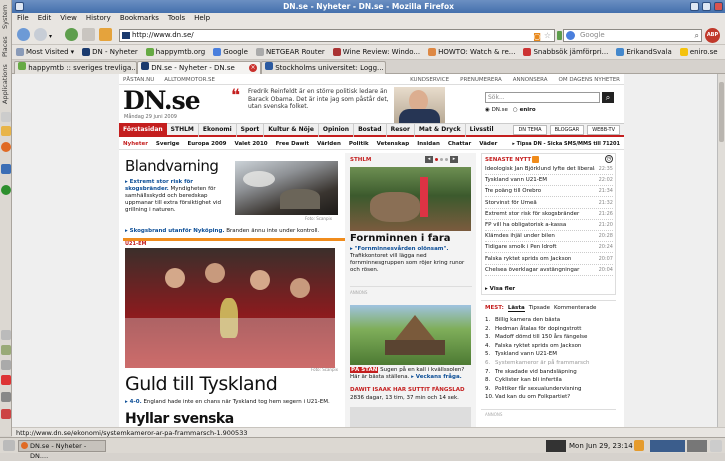 The image size is (725, 461). I want to click on logout-icon, so click(6, 414).